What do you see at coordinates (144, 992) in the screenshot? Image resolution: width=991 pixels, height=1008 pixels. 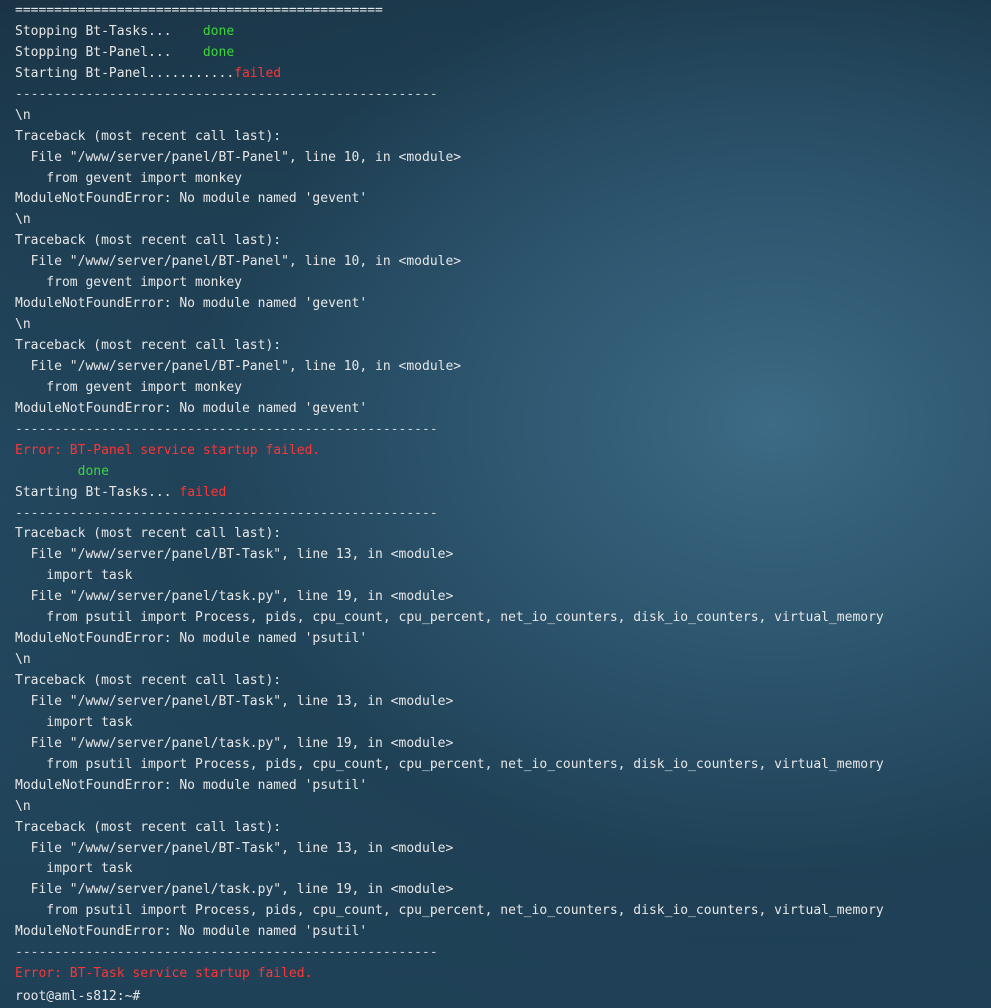 I see `text-cursor` at bounding box center [144, 992].